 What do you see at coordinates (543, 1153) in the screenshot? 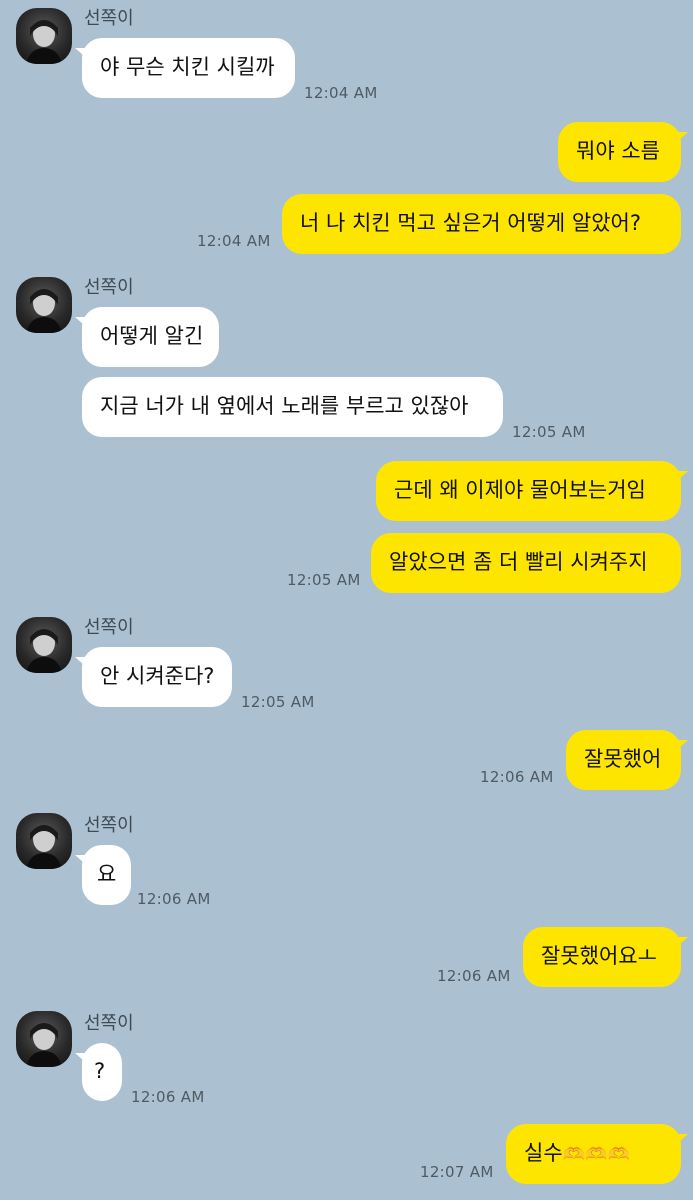
I see `message-text: 실수` at bounding box center [543, 1153].